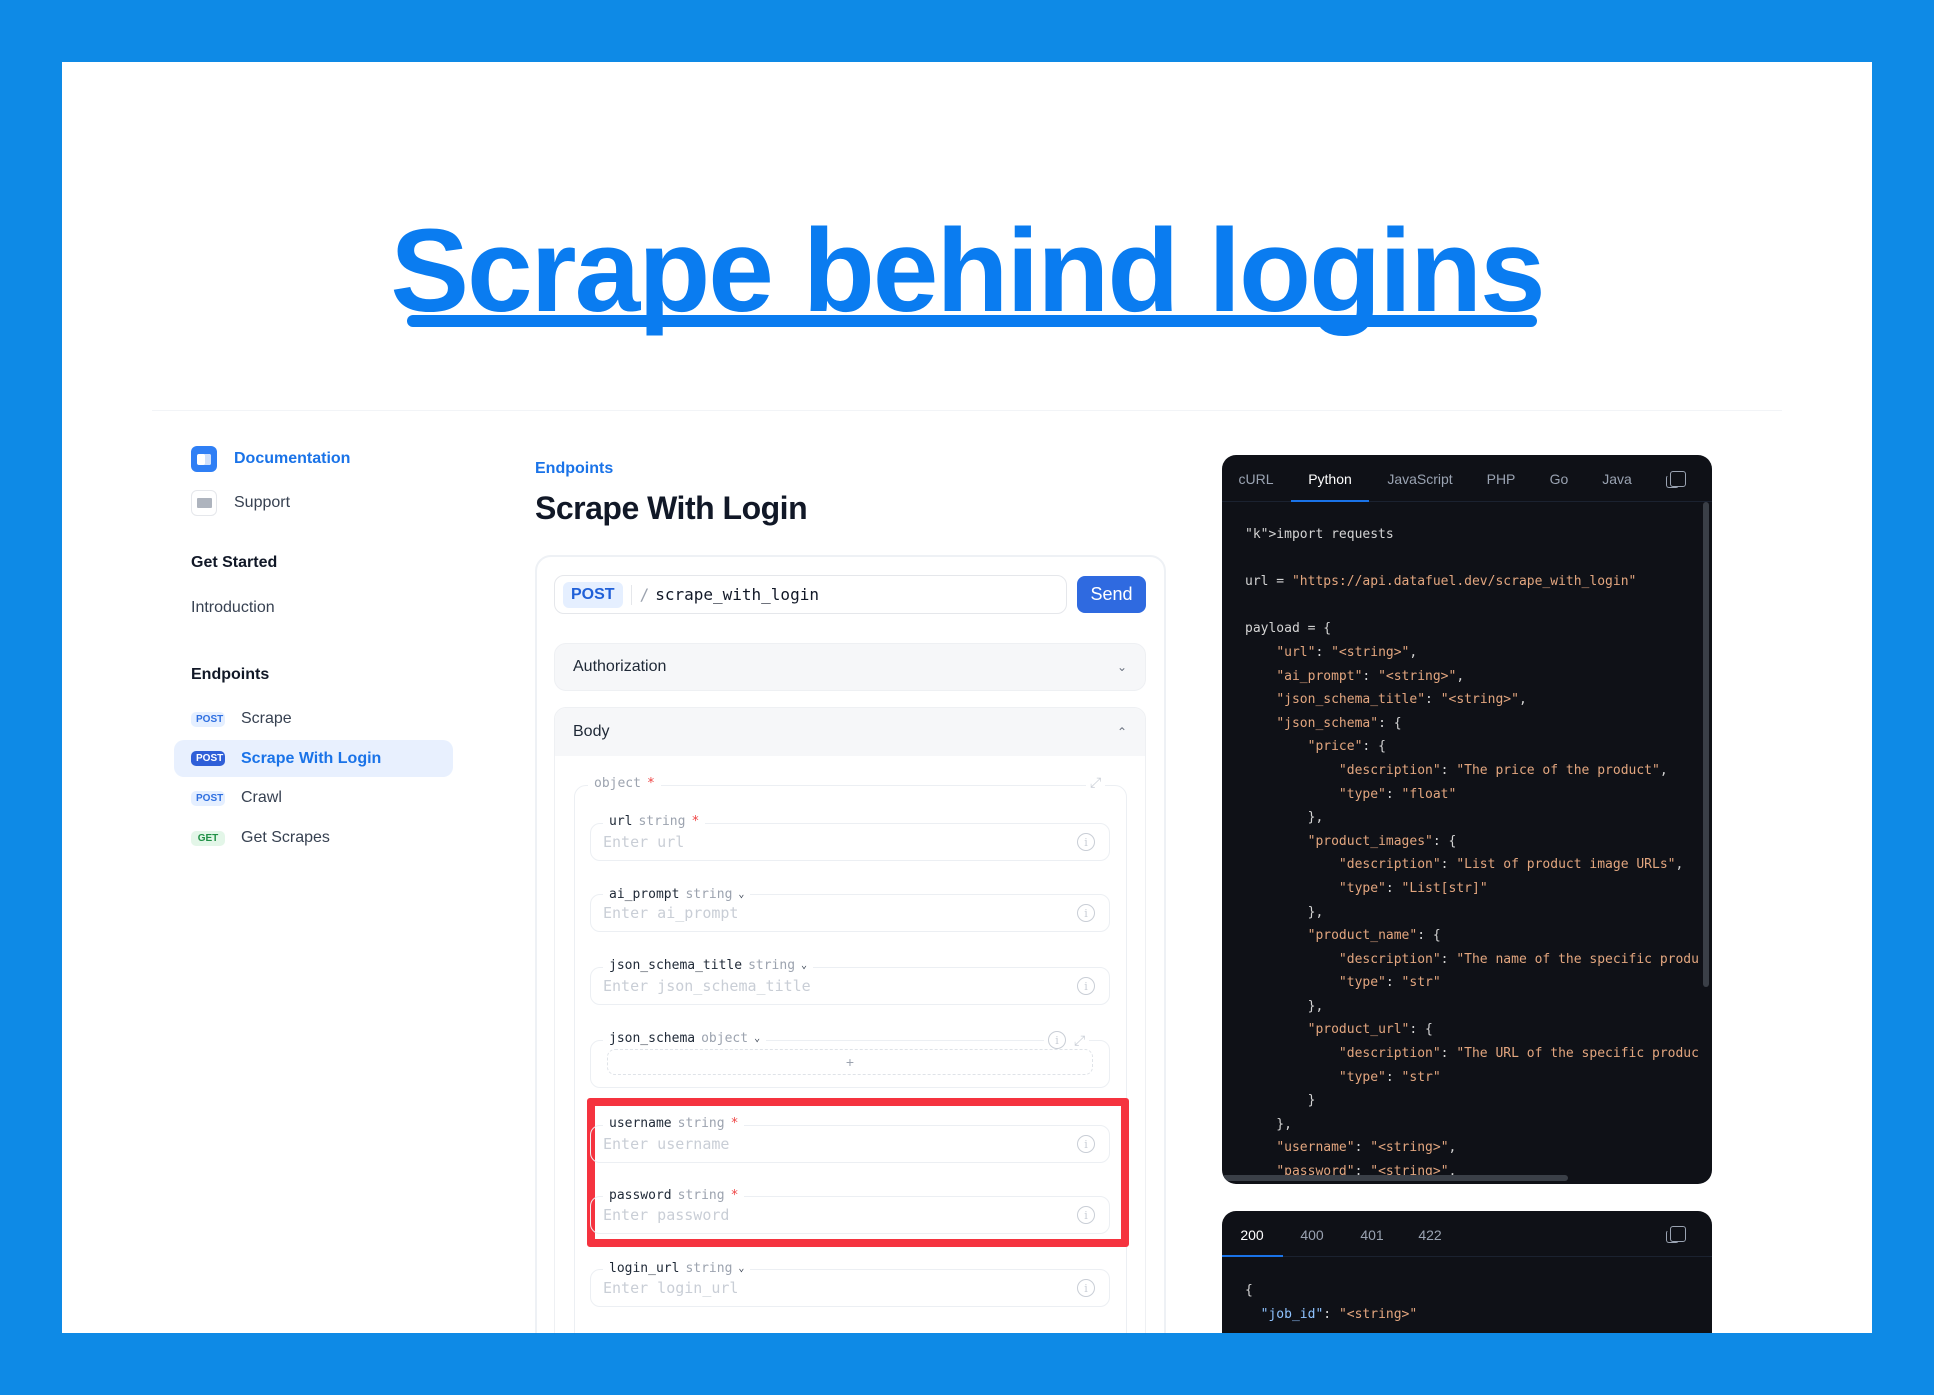  Describe the element at coordinates (1339, 1314) in the screenshot. I see `code-line: "job_id": "<string>"` at that location.